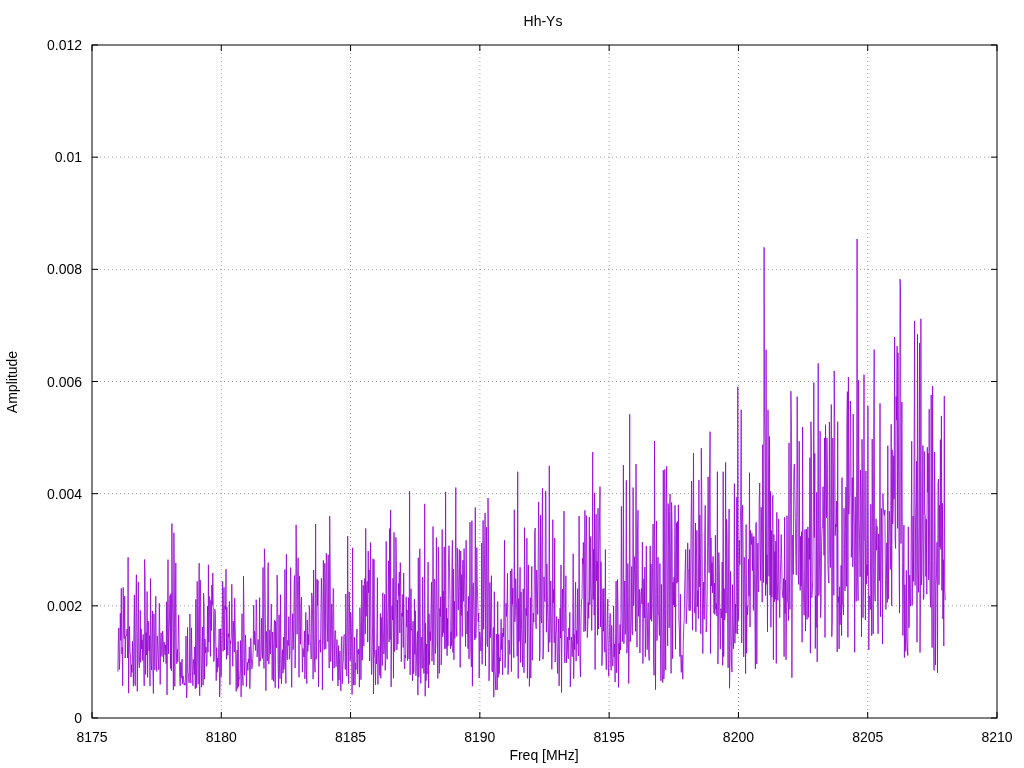 The image size is (1024, 768). Describe the element at coordinates (738, 737) in the screenshot. I see `tick-label: 8200` at that location.